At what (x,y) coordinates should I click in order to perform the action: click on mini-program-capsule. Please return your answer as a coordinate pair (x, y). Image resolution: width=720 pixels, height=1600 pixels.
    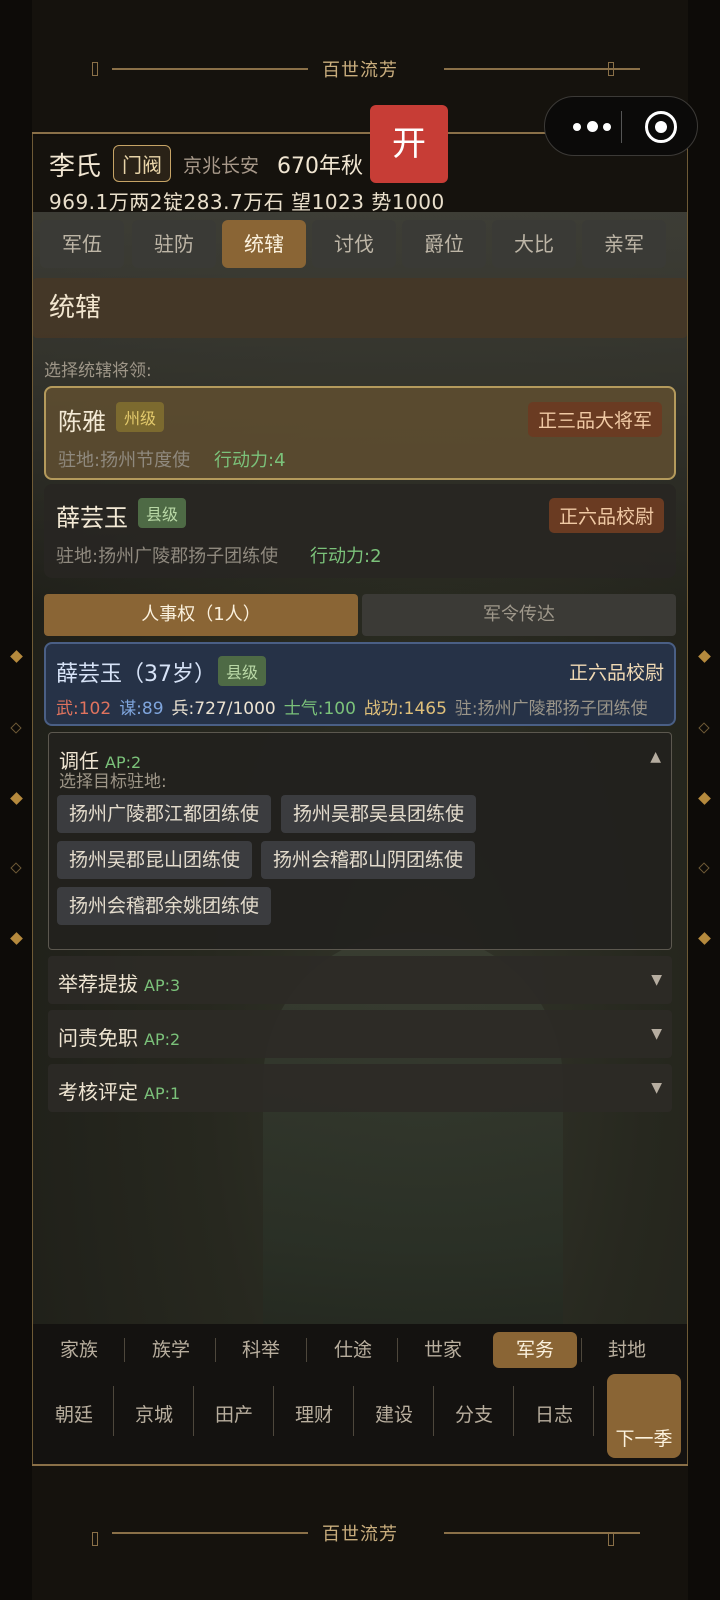
    Looking at the image, I should click on (621, 126).